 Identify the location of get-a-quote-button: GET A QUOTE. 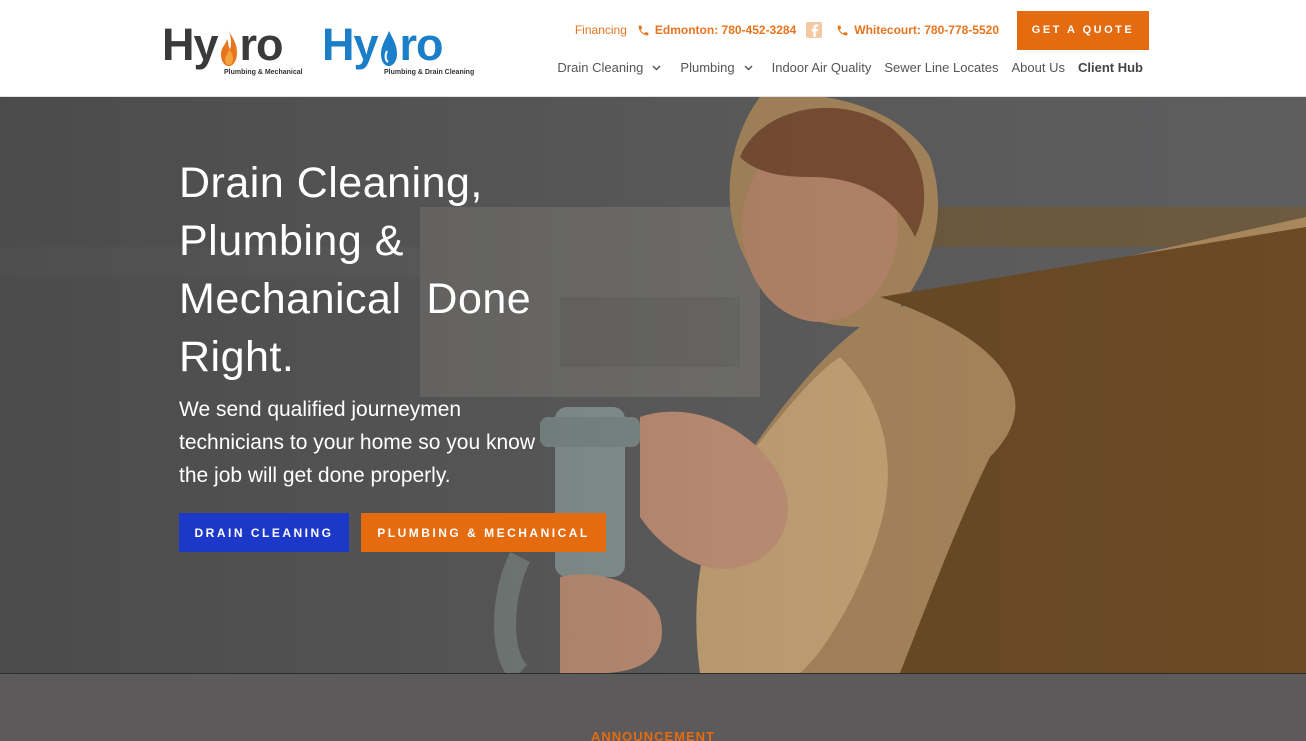
(1083, 30).